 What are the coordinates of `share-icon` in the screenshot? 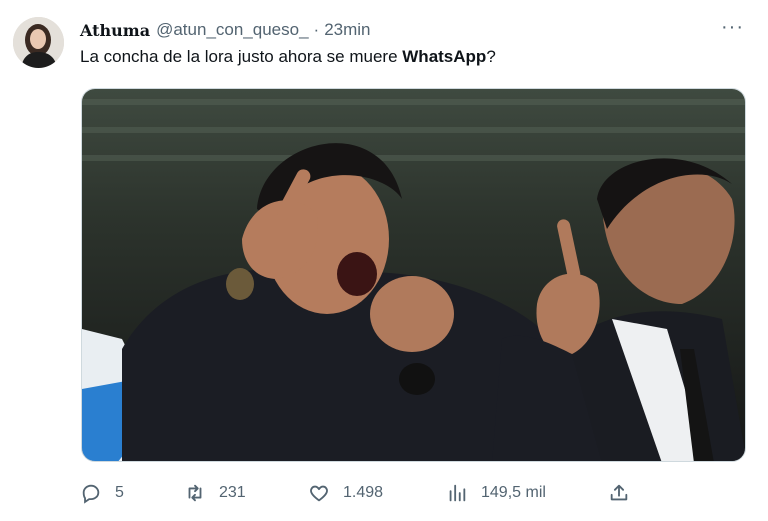 It's located at (619, 492).